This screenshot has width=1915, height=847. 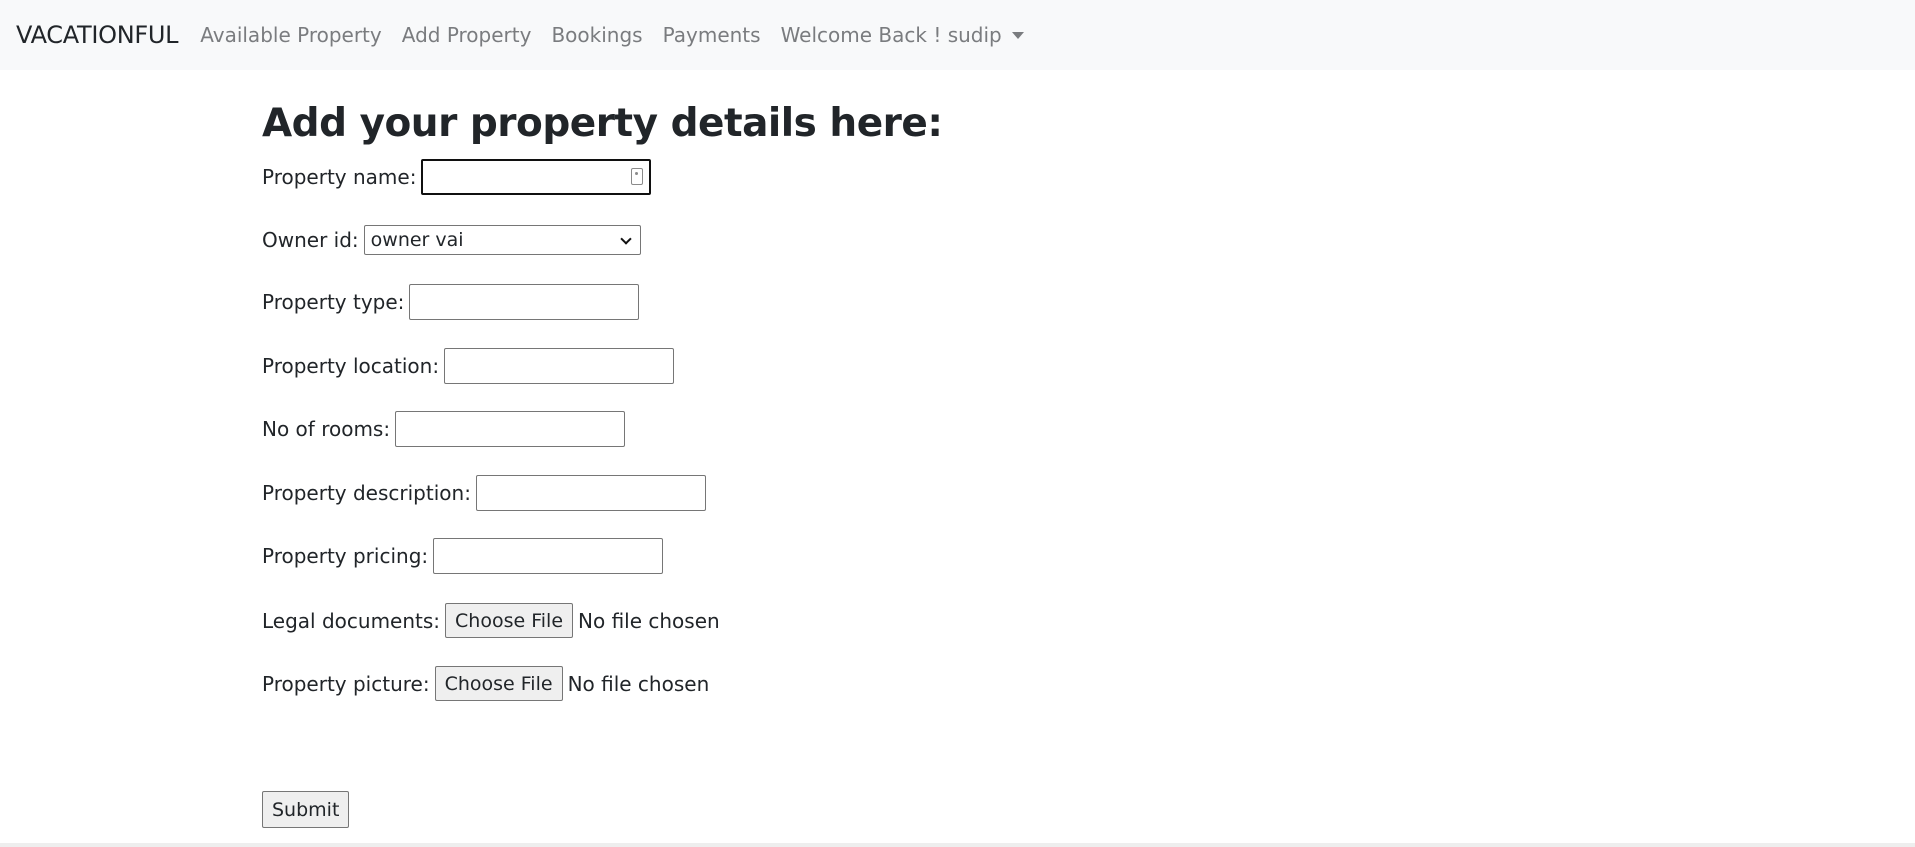 What do you see at coordinates (637, 176) in the screenshot?
I see `contact-autofill-icon` at bounding box center [637, 176].